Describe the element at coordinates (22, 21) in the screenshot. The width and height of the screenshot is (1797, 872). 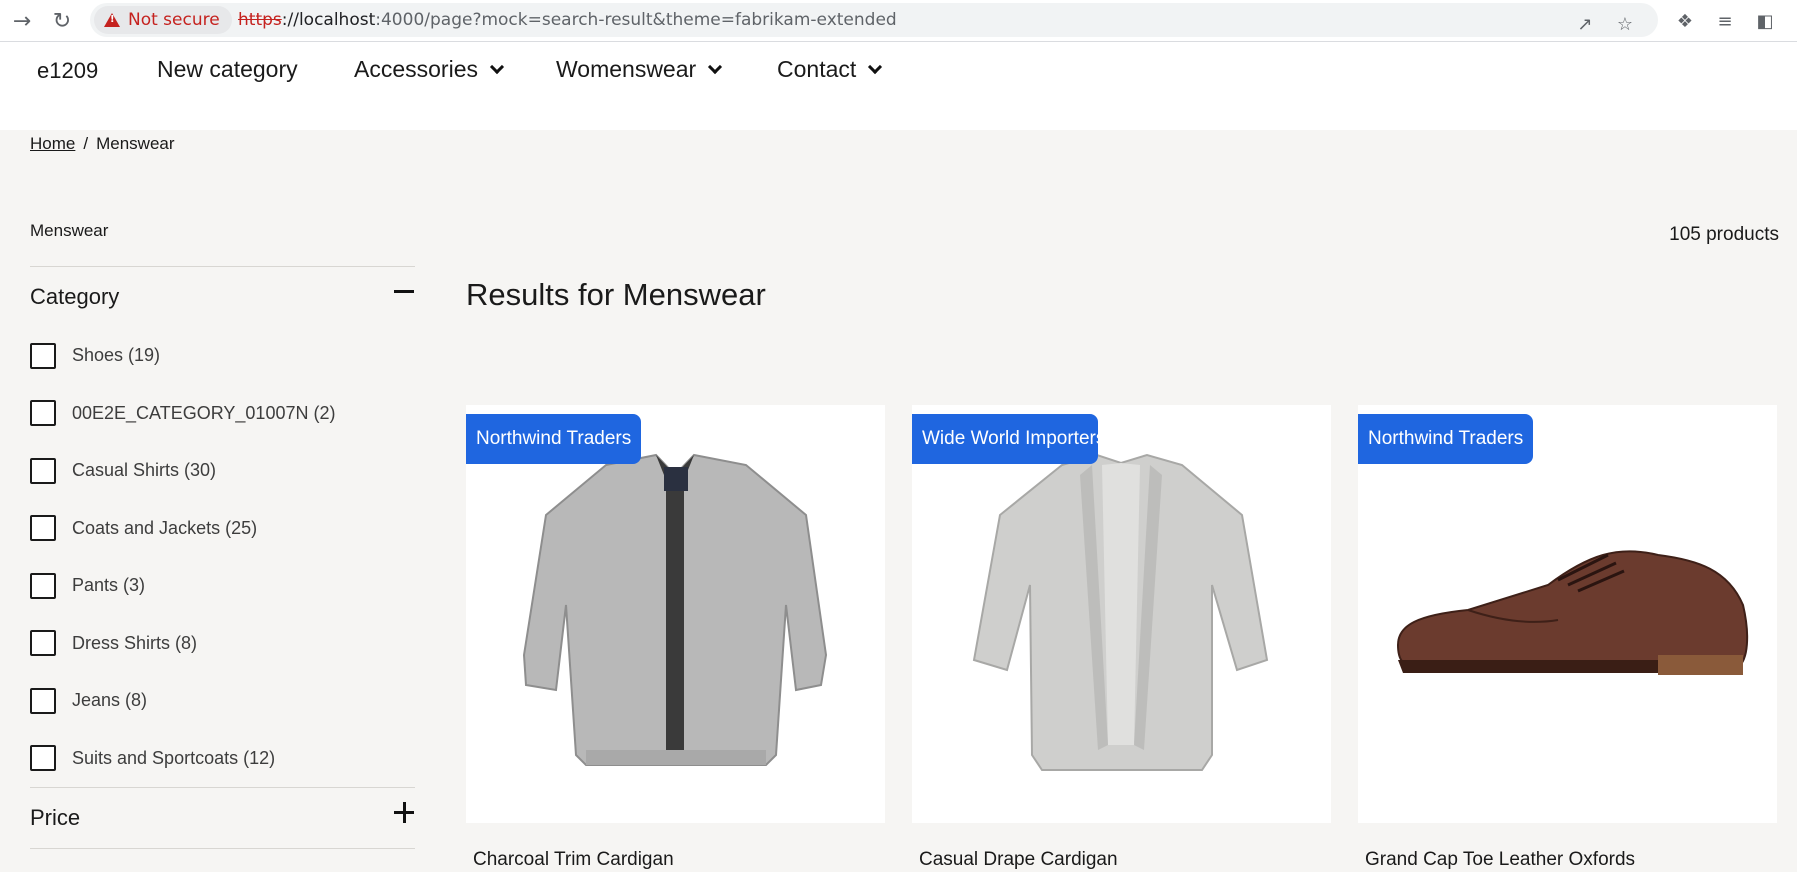
I see `forward-icon: →` at that location.